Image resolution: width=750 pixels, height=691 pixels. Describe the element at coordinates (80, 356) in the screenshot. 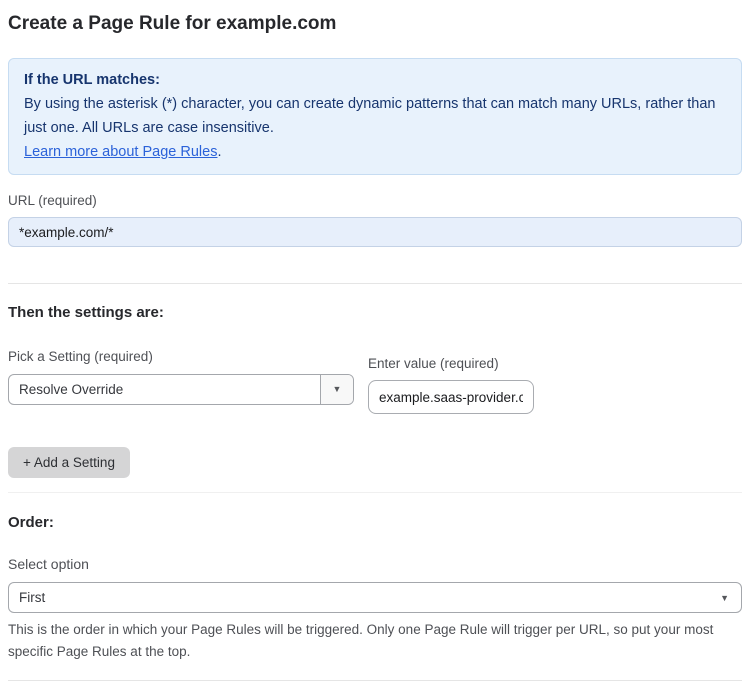

I see `setting-picker-label: Pick a Setting (required)` at that location.